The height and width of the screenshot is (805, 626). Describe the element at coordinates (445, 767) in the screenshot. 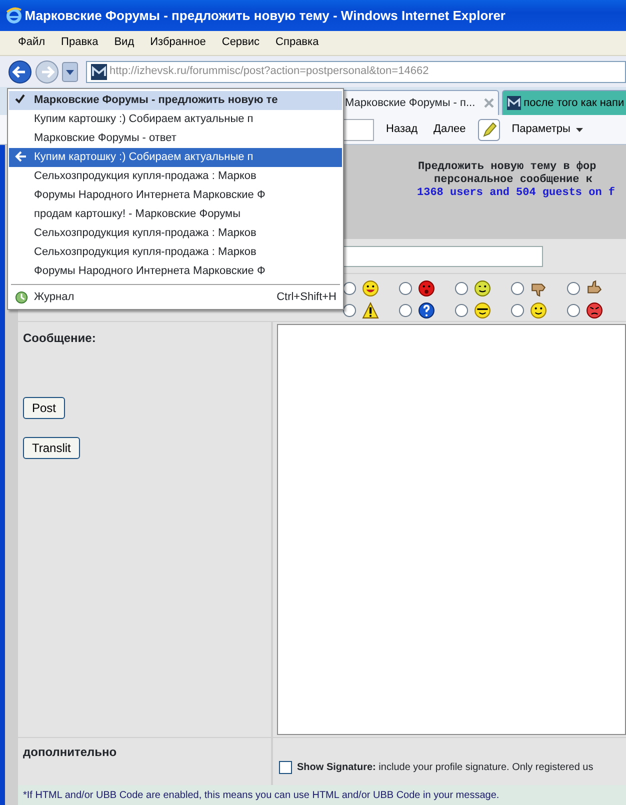

I see `signature-text: Show Signature: include your profile signature. Only registered us` at that location.